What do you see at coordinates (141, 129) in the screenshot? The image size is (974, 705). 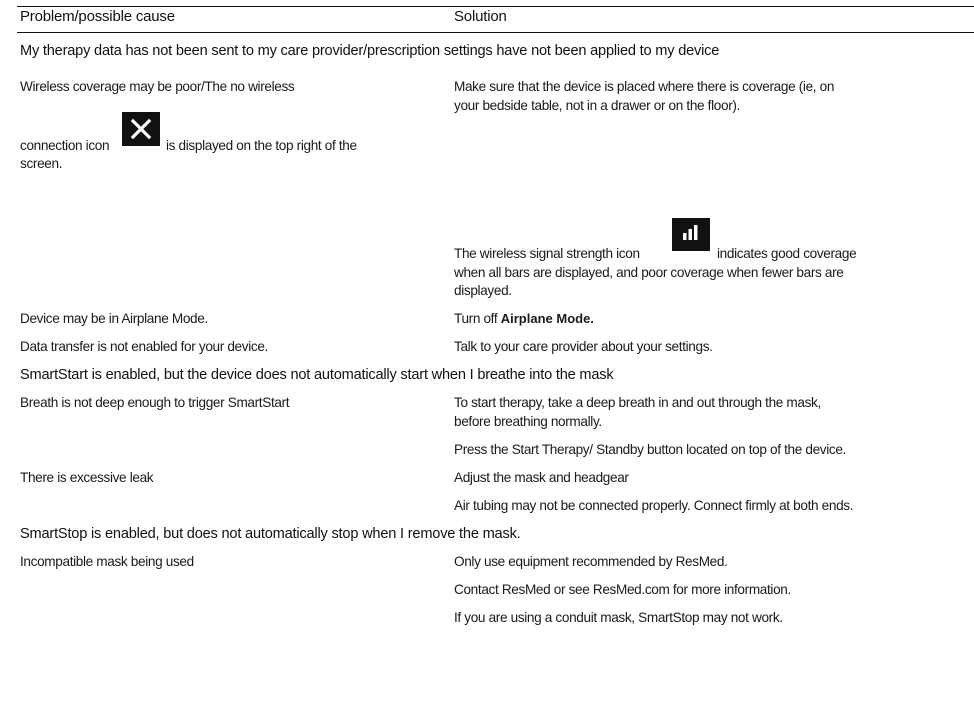 I see `no-wireless-connection-icon` at bounding box center [141, 129].